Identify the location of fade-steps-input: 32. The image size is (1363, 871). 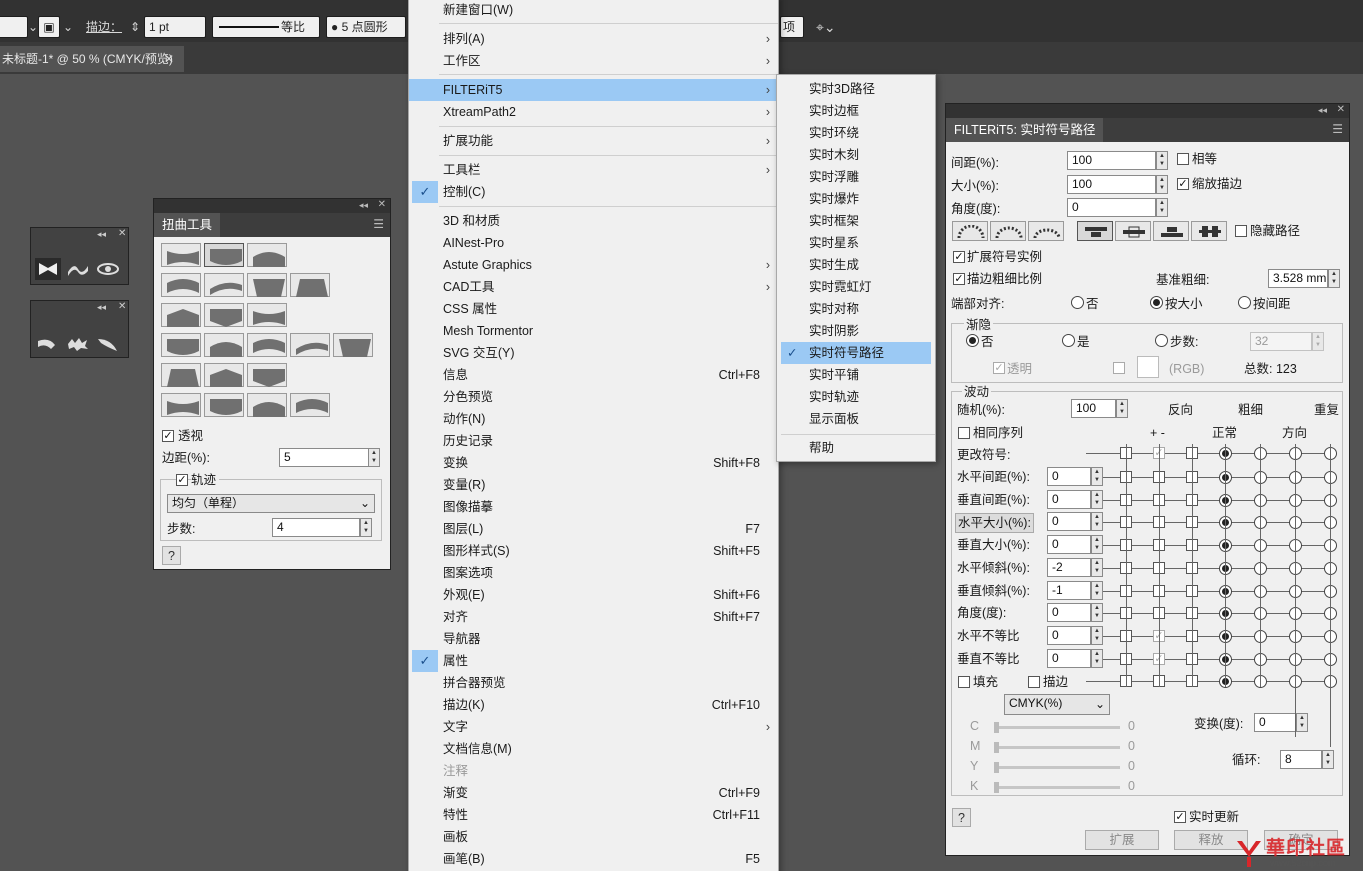
(1281, 341).